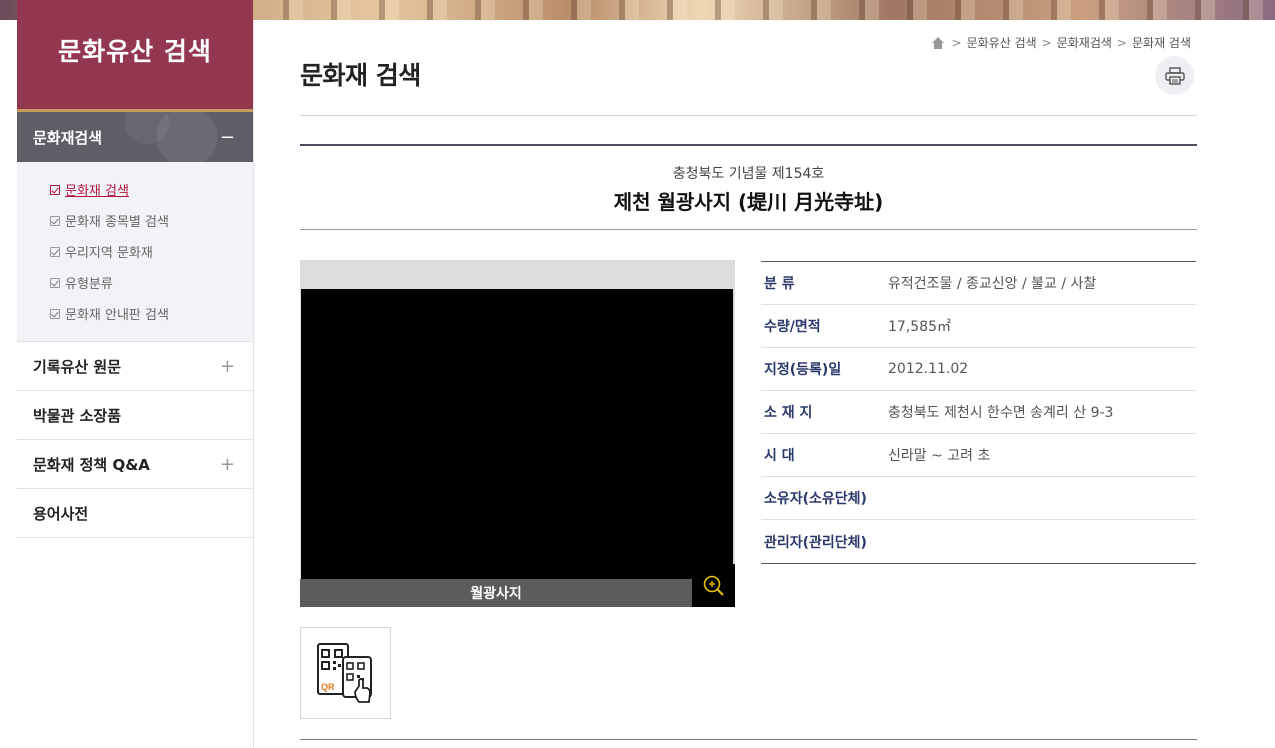 The image size is (1275, 748). I want to click on sidebar-item-policy-qa: 문화재 정책 Q&A +, so click(135, 464).